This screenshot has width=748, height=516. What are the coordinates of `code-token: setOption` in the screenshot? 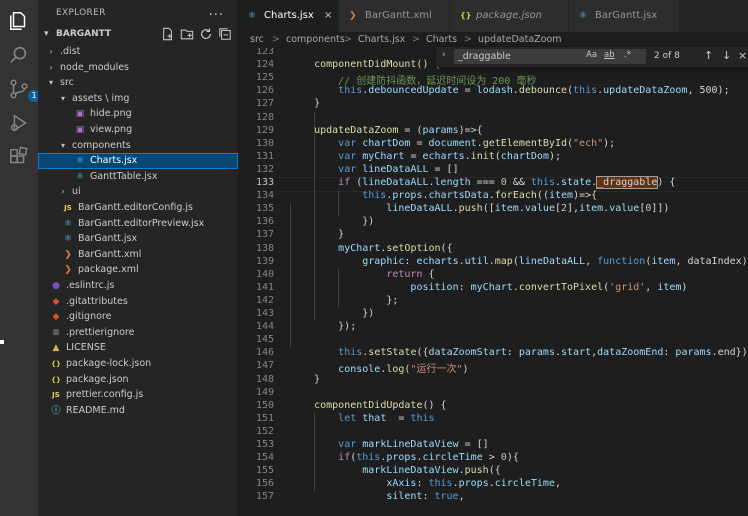 It's located at (413, 248).